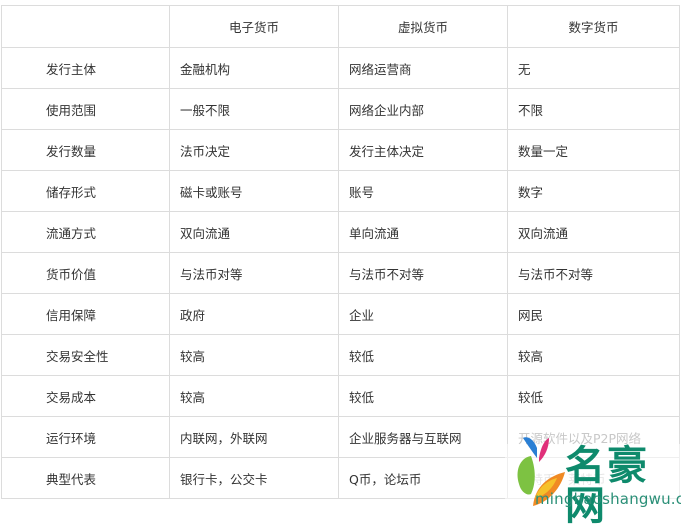  I want to click on table-row: 交易成本 较高 较低 较低, so click(340, 396).